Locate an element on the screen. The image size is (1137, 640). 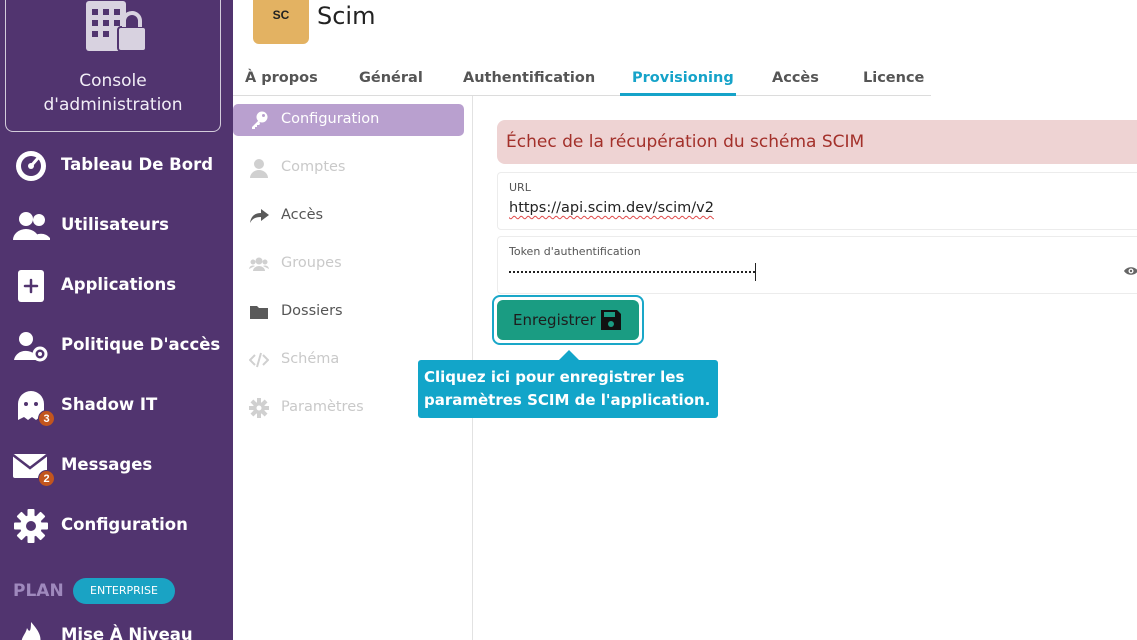
subnav-accounts: Comptes is located at coordinates (353, 168).